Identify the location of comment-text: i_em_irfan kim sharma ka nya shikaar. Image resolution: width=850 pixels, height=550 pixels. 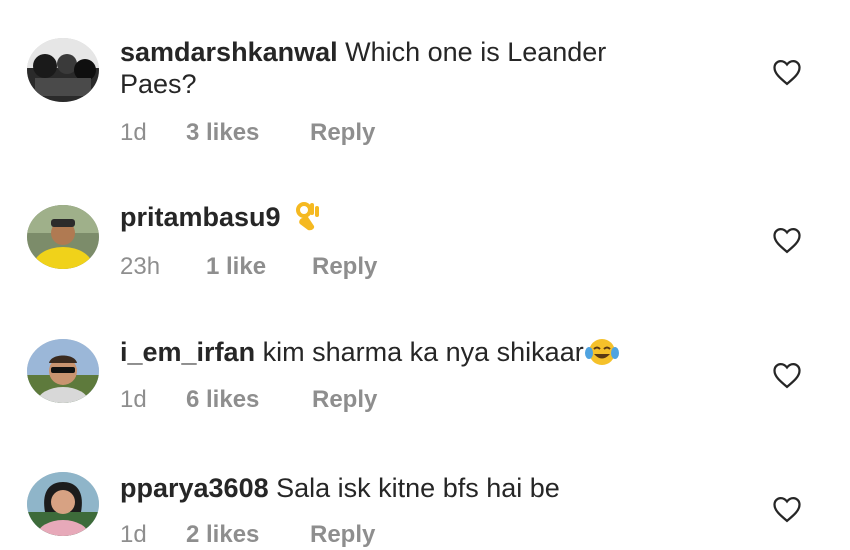
(425, 355).